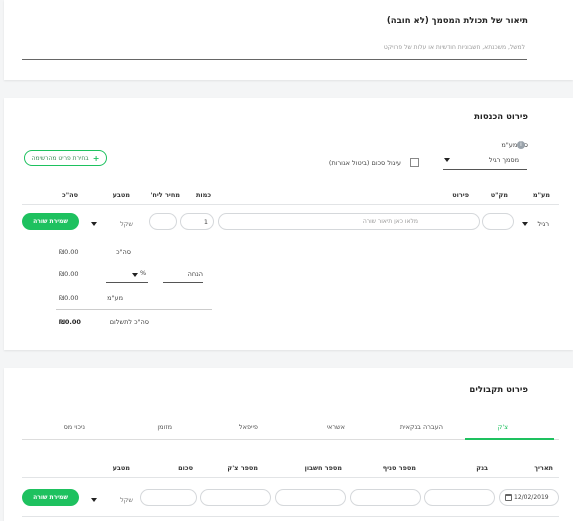  What do you see at coordinates (364, 163) in the screenshot?
I see `round-label: עיגול סכום (ביטול אגורות)` at bounding box center [364, 163].